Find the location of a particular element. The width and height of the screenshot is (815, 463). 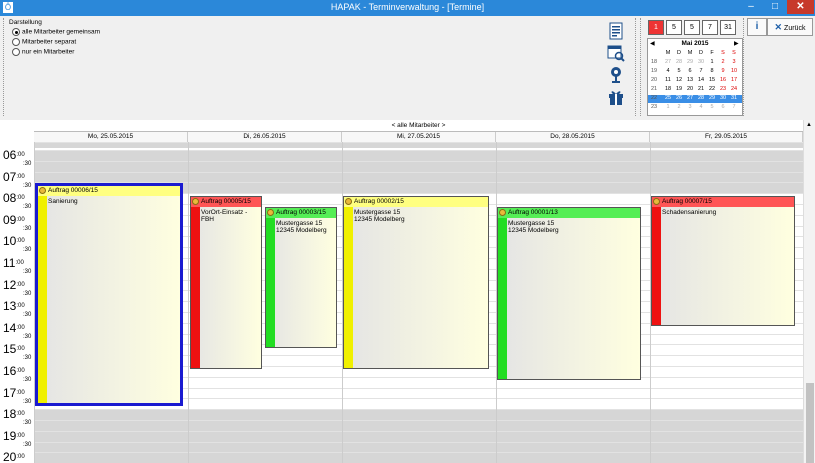

calendar-day: 12 is located at coordinates (679, 80).